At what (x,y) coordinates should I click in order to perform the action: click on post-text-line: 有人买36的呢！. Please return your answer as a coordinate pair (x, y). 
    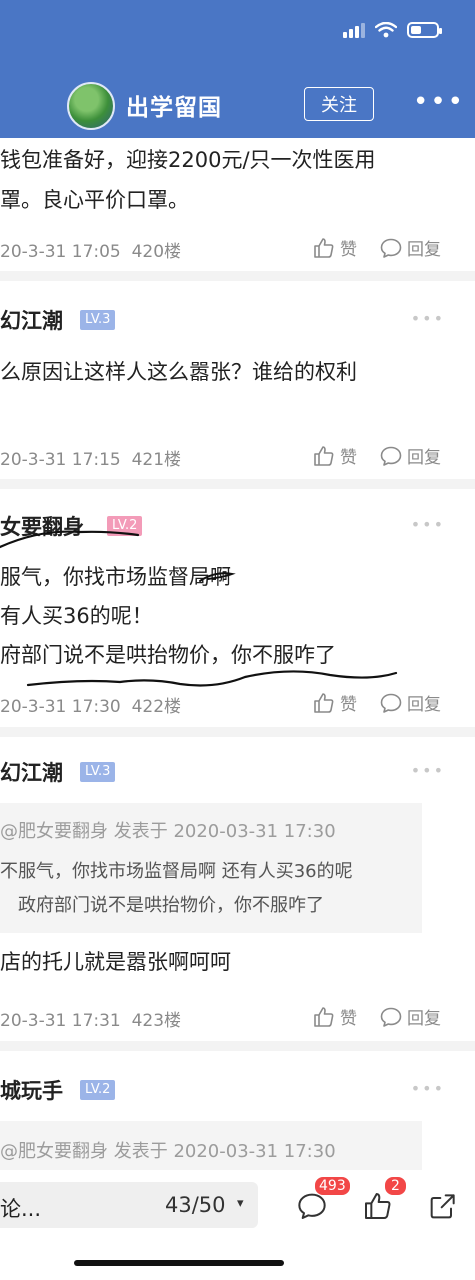
    Looking at the image, I should click on (76, 616).